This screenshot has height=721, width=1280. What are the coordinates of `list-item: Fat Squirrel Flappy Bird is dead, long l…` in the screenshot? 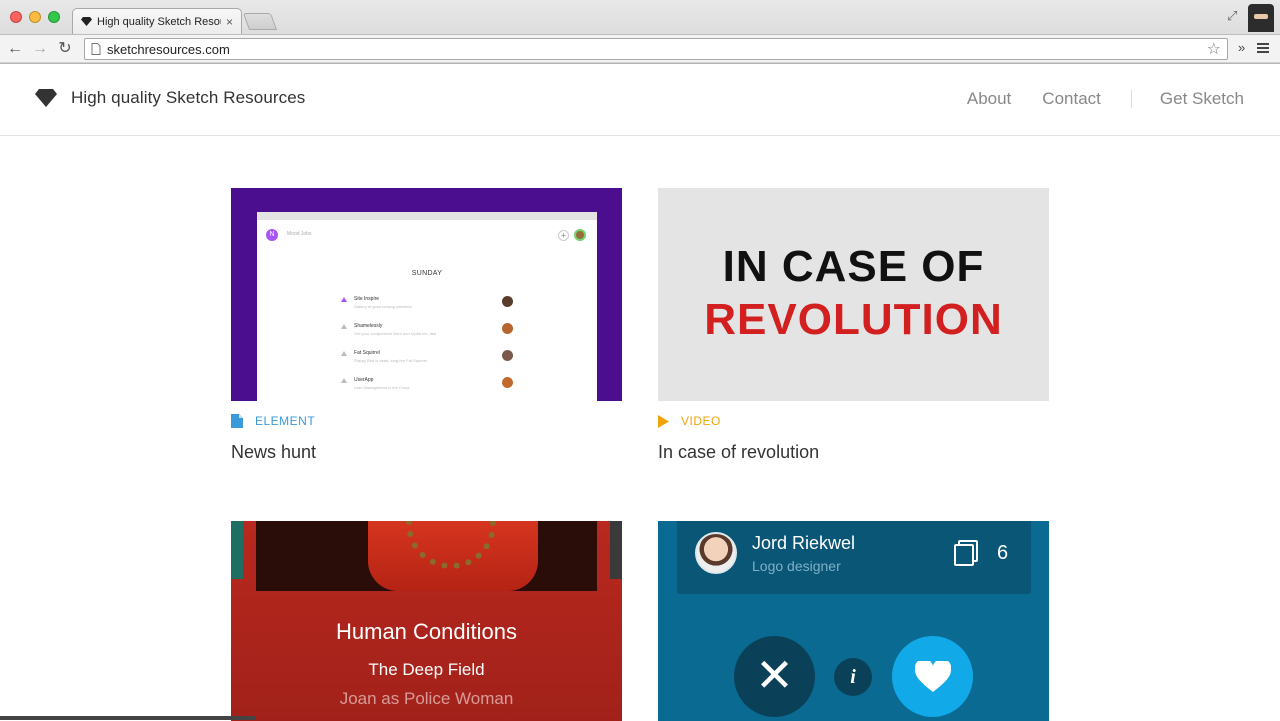 It's located at (427, 360).